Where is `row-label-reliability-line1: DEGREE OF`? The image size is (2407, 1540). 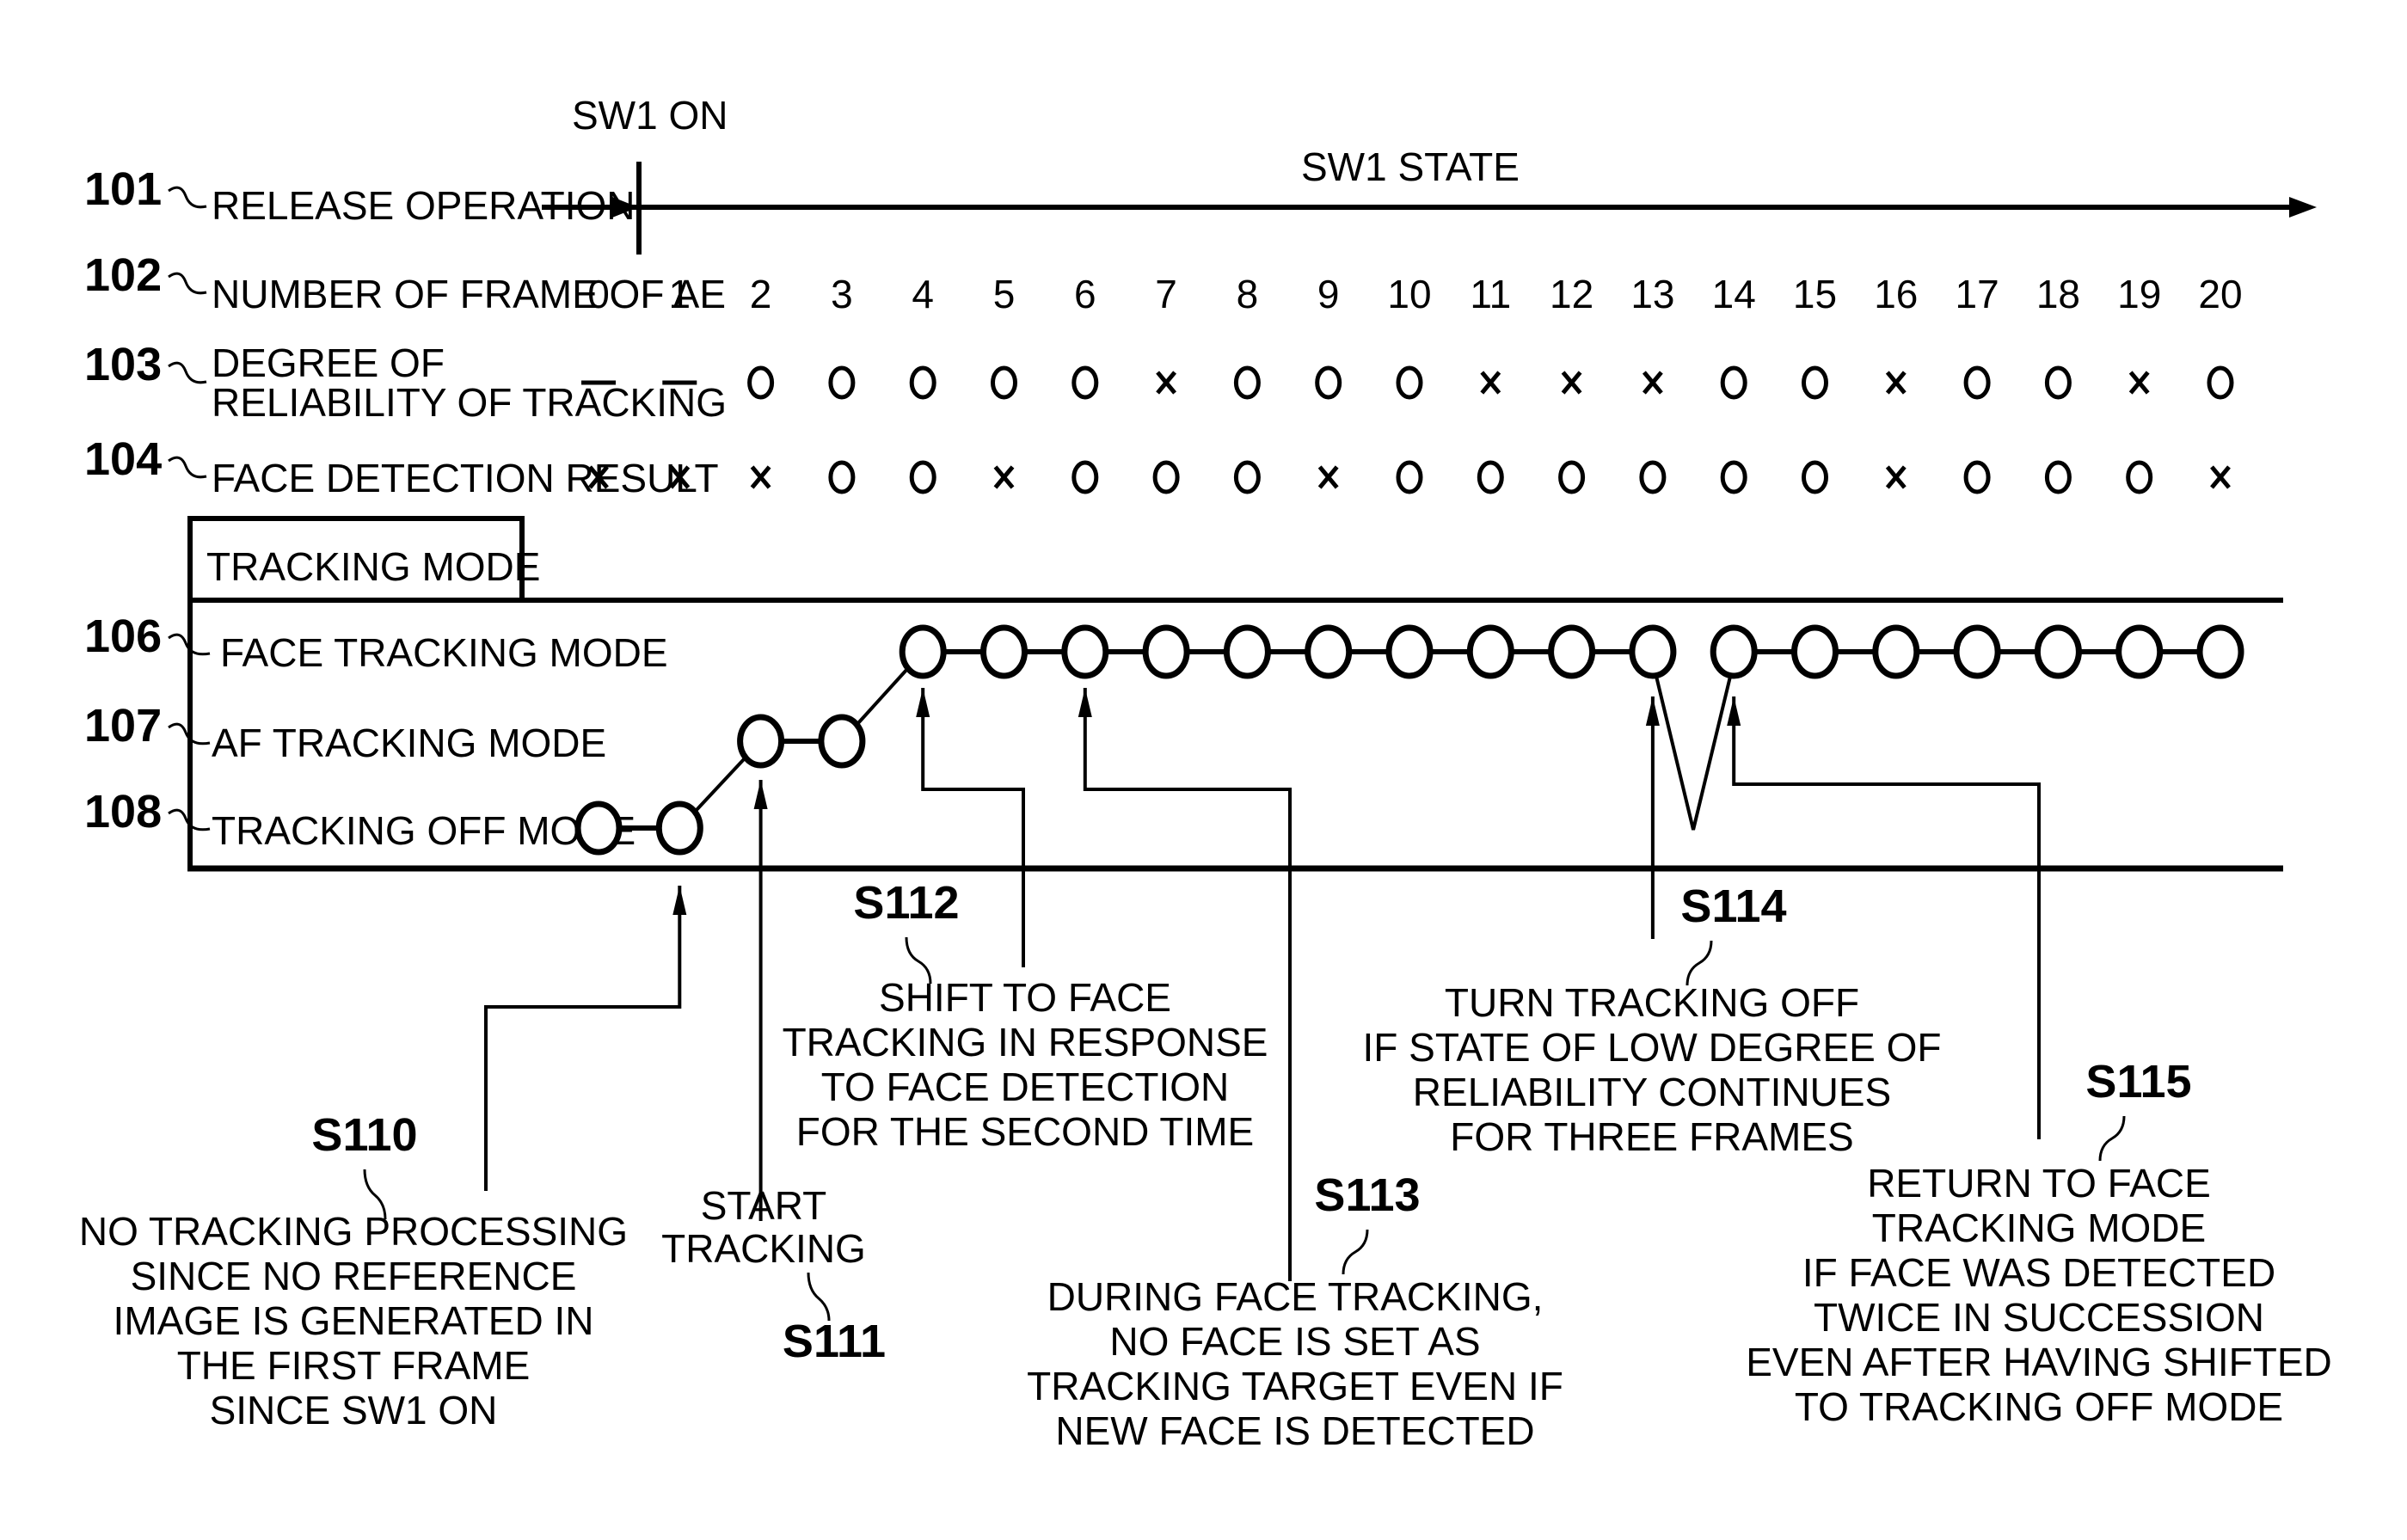 row-label-reliability-line1: DEGREE OF is located at coordinates (328, 363).